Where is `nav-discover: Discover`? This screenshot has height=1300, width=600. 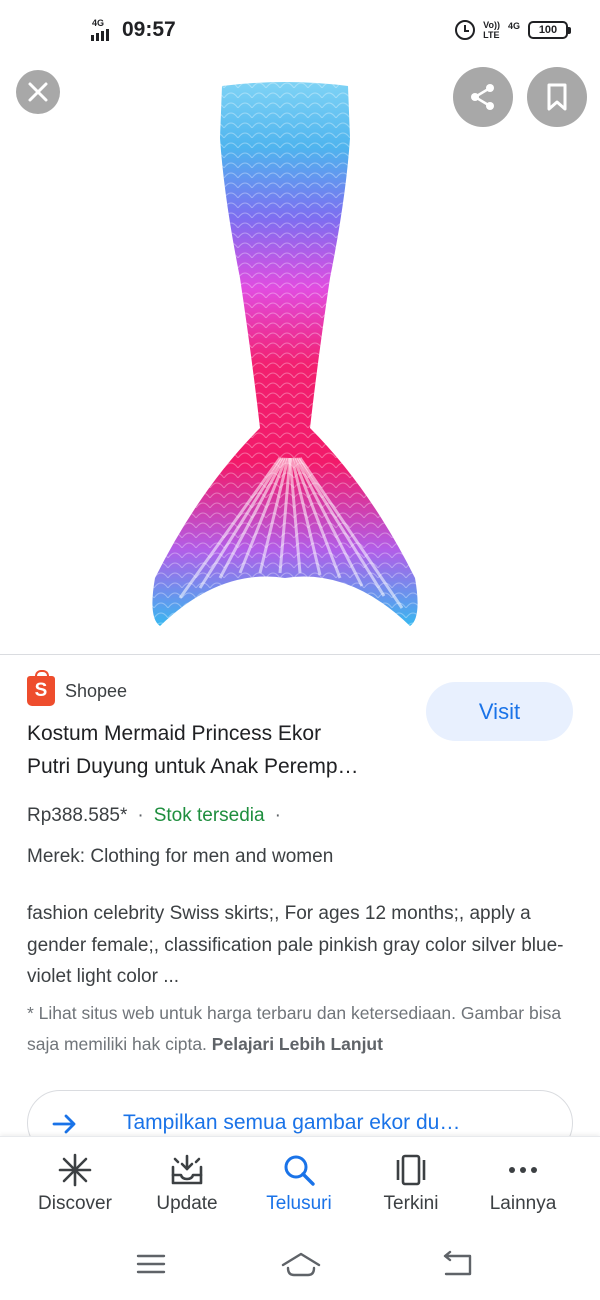
nav-discover: Discover is located at coordinates (75, 1183).